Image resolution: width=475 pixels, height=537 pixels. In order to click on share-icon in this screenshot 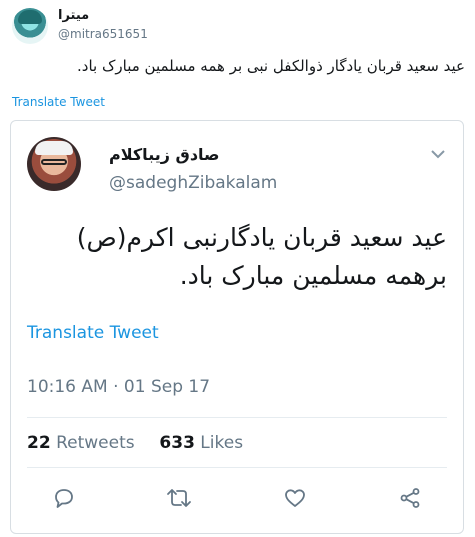, I will do `click(410, 498)`.